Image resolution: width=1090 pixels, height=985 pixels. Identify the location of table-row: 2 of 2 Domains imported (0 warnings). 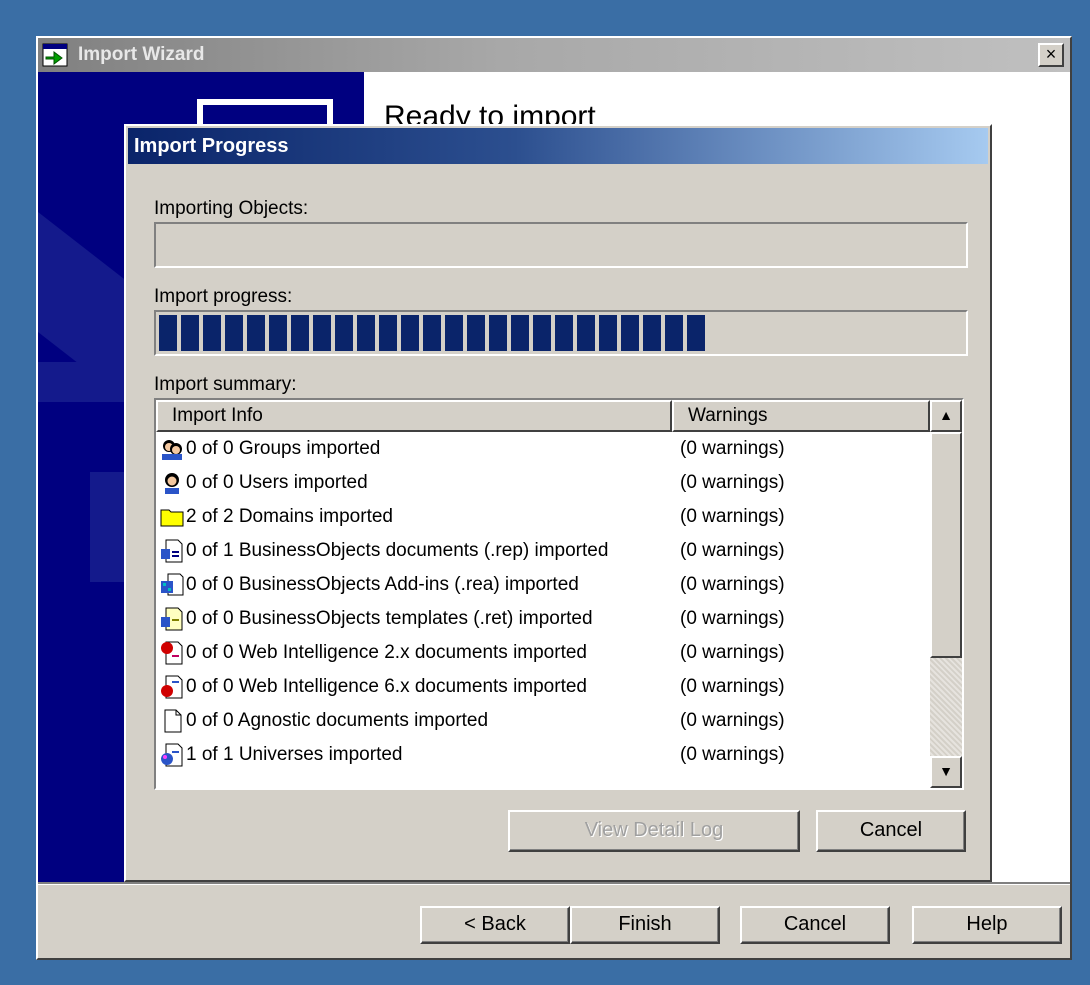
(543, 517).